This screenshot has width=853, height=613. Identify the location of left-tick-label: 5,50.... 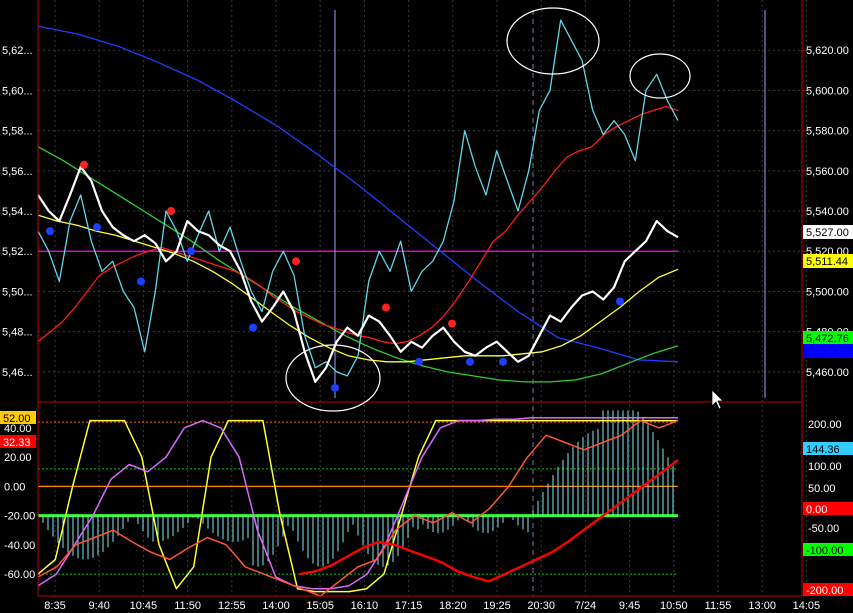
(17, 292).